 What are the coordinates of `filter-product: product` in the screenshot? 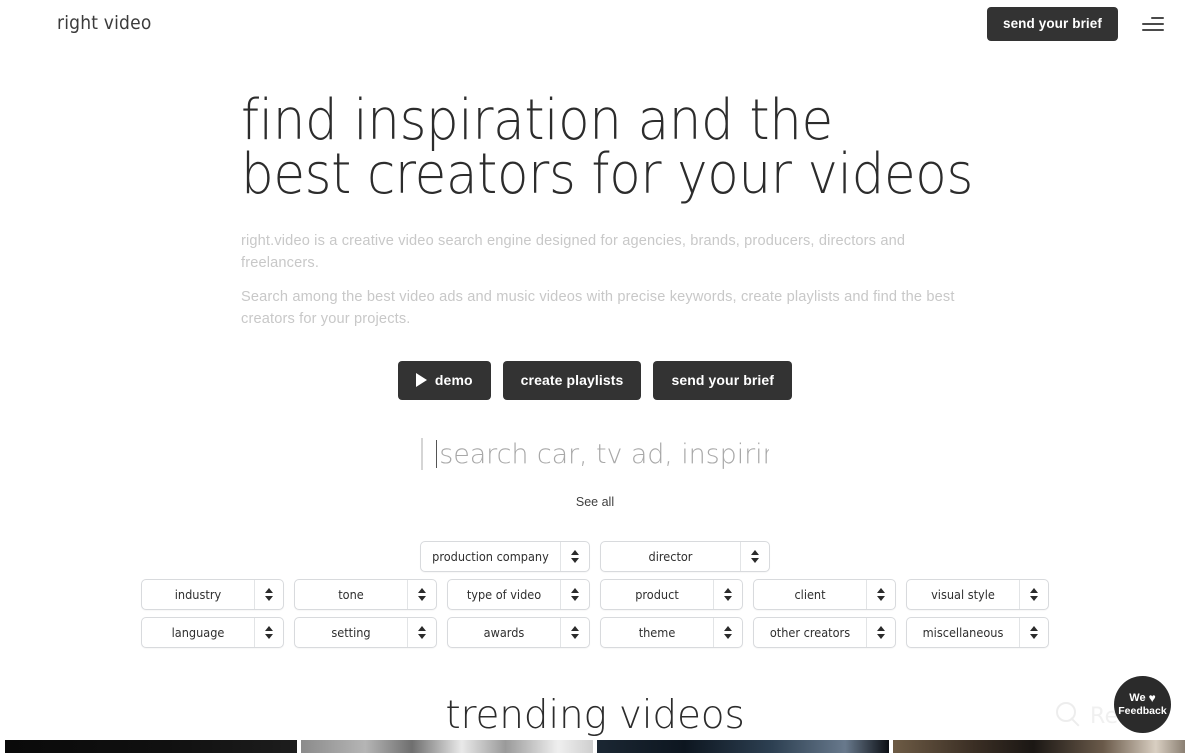 It's located at (671, 594).